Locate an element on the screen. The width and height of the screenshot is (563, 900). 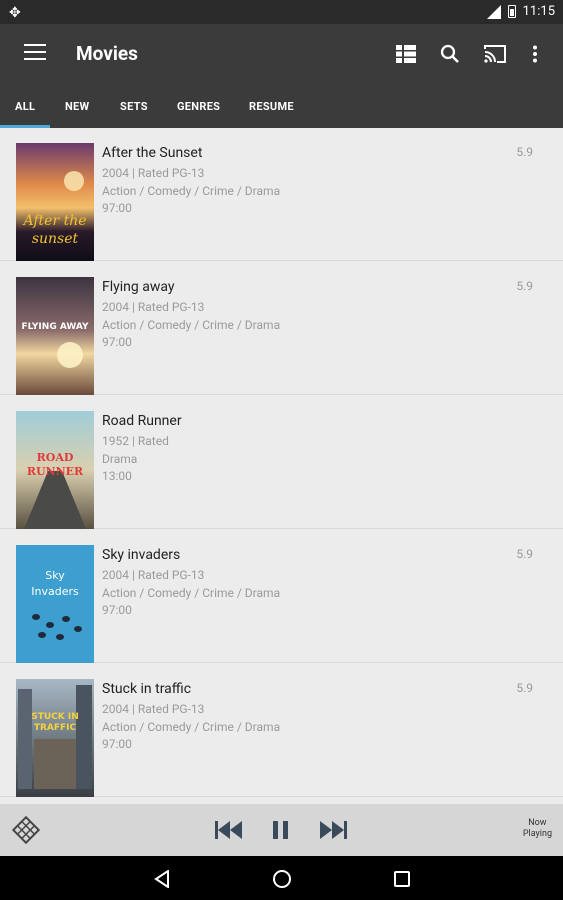
movie-title: Stuck in traffic is located at coordinates (147, 689).